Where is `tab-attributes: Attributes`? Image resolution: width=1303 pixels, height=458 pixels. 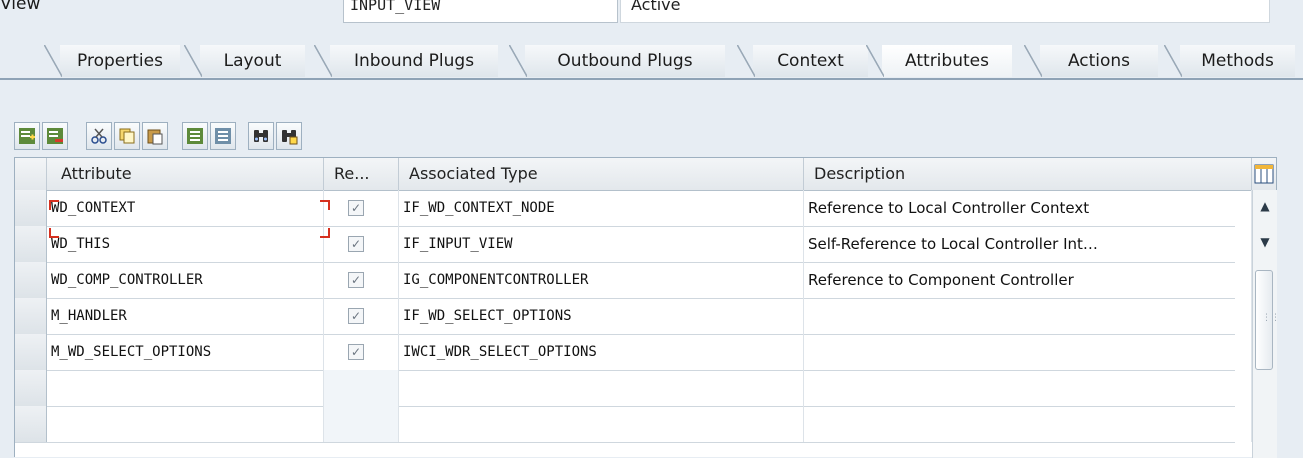
tab-attributes: Attributes is located at coordinates (939, 61).